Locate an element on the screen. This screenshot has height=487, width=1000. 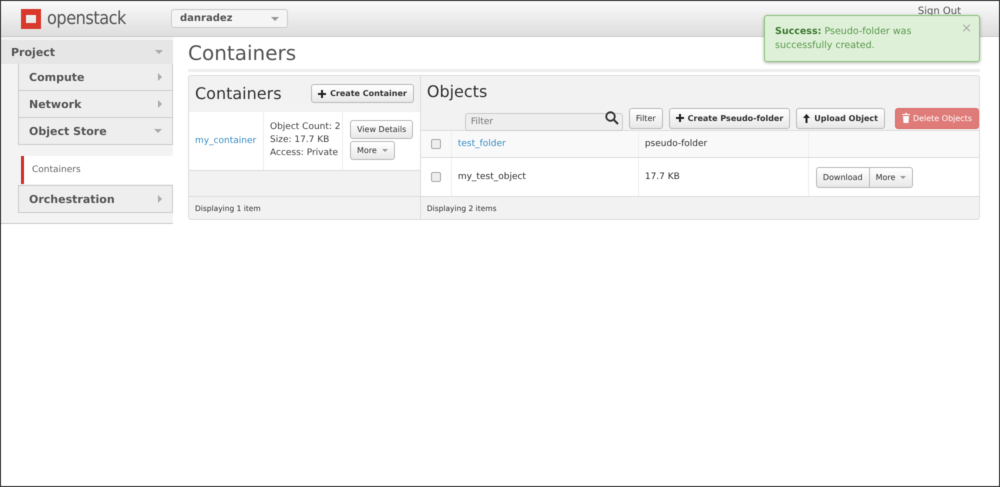
container-detail: Access: Private is located at coordinates (305, 153).